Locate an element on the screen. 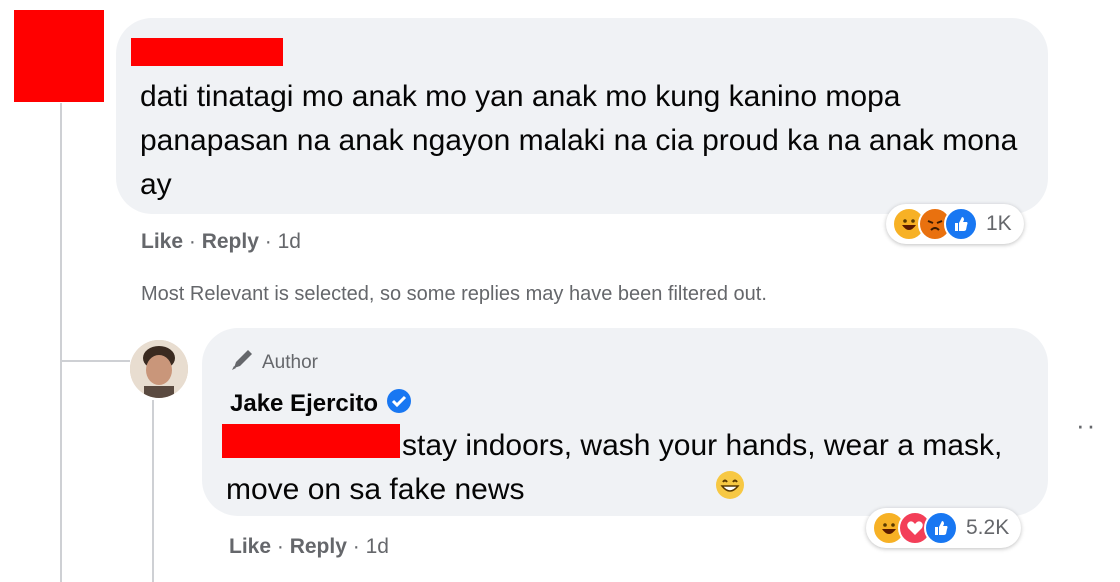  reply-reaction-summary: 5.2K is located at coordinates (944, 528).